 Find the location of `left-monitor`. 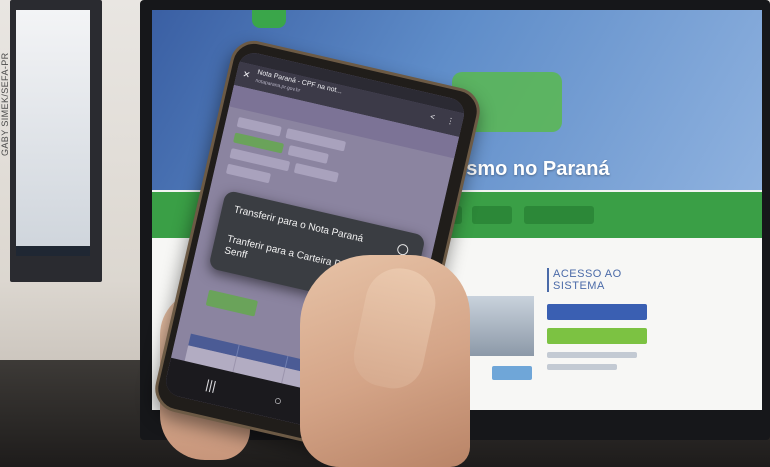

left-monitor is located at coordinates (56, 141).